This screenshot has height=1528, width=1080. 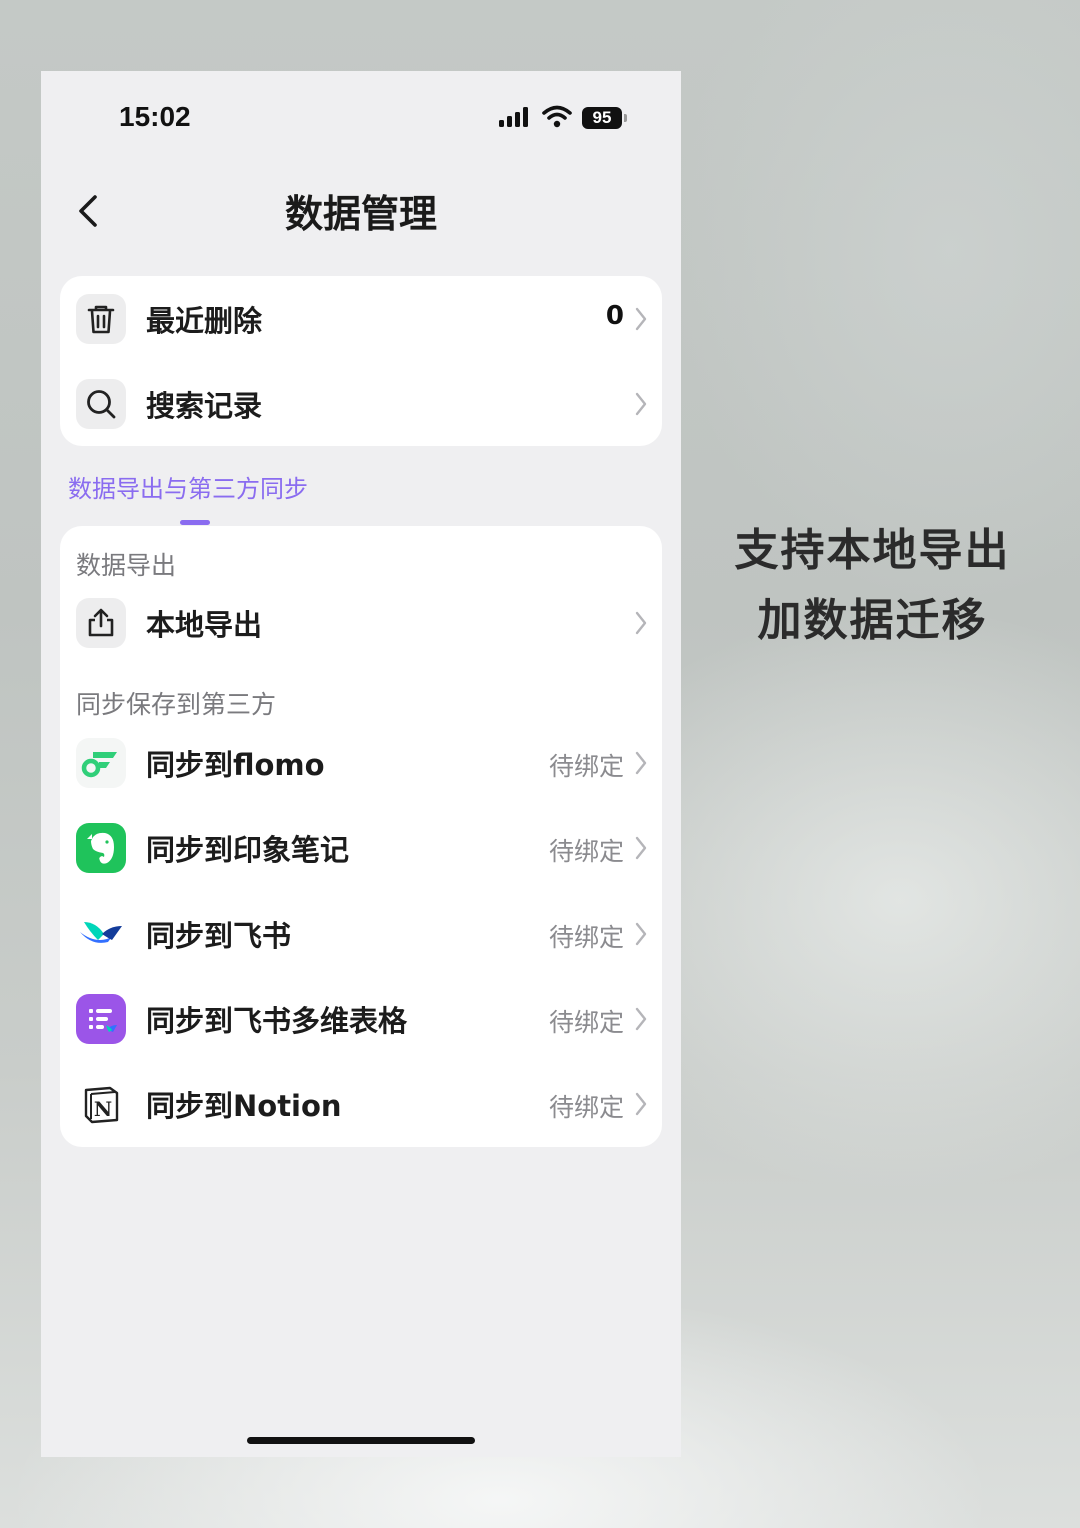 What do you see at coordinates (204, 406) in the screenshot?
I see `search-history-label: 搜索记录` at bounding box center [204, 406].